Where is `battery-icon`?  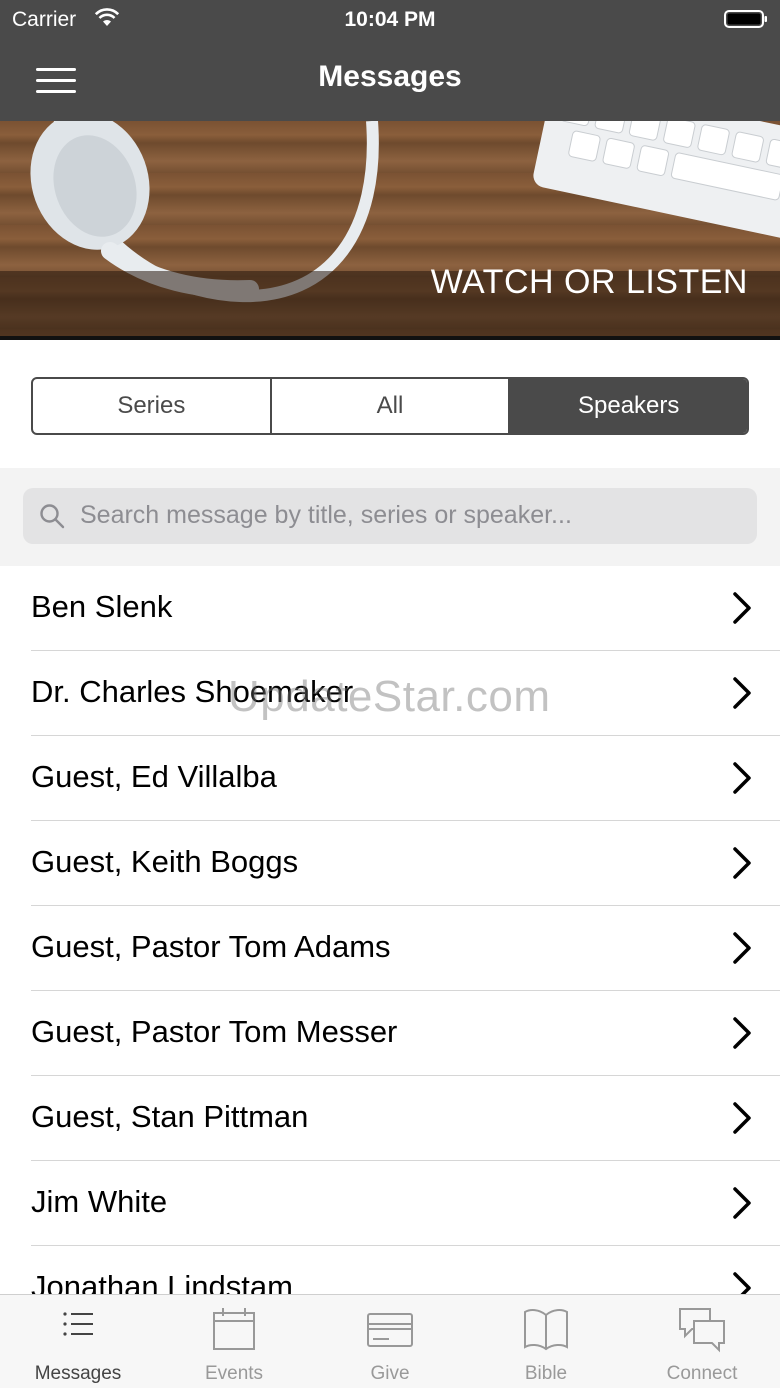 battery-icon is located at coordinates (745, 19).